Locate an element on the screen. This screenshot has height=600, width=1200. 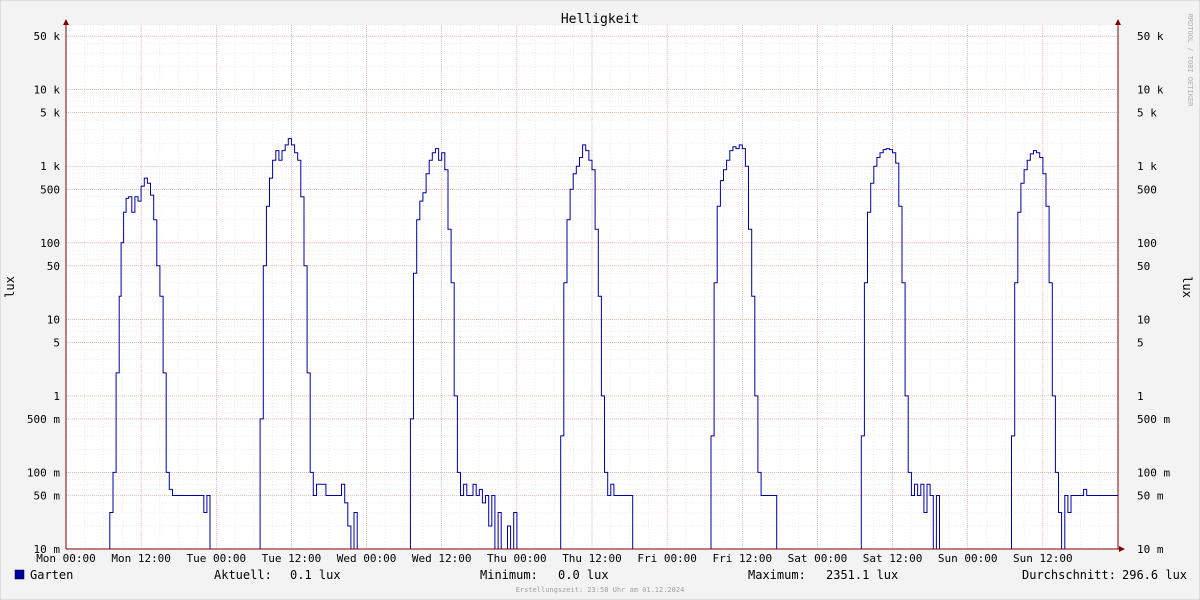
y-tick-label: 10 is located at coordinates (53, 319).